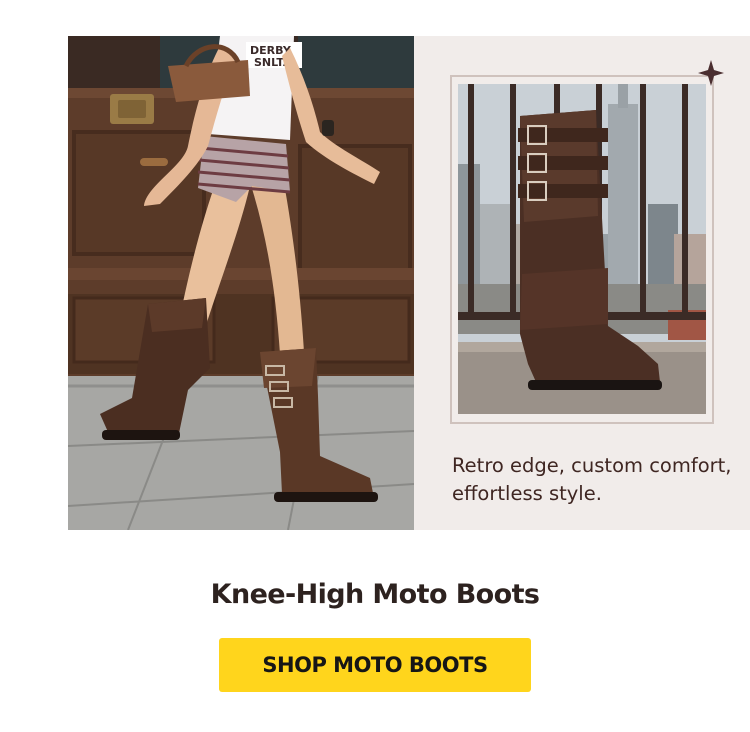 The height and width of the screenshot is (732, 750). What do you see at coordinates (711, 73) in the screenshot?
I see `star-icon` at bounding box center [711, 73].